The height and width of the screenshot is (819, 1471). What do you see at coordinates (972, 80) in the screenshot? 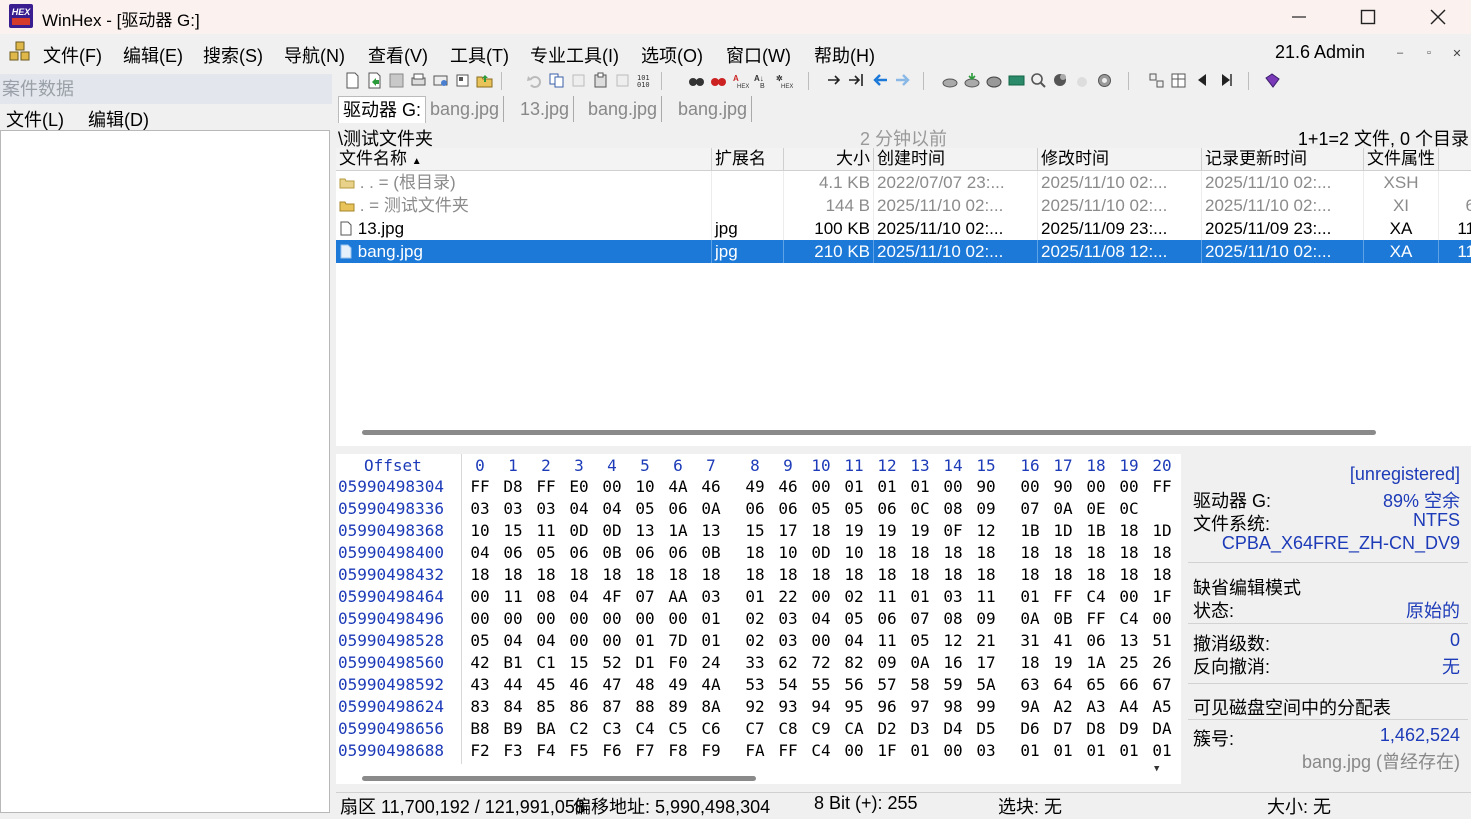
I see `disk-clone-icon` at bounding box center [972, 80].